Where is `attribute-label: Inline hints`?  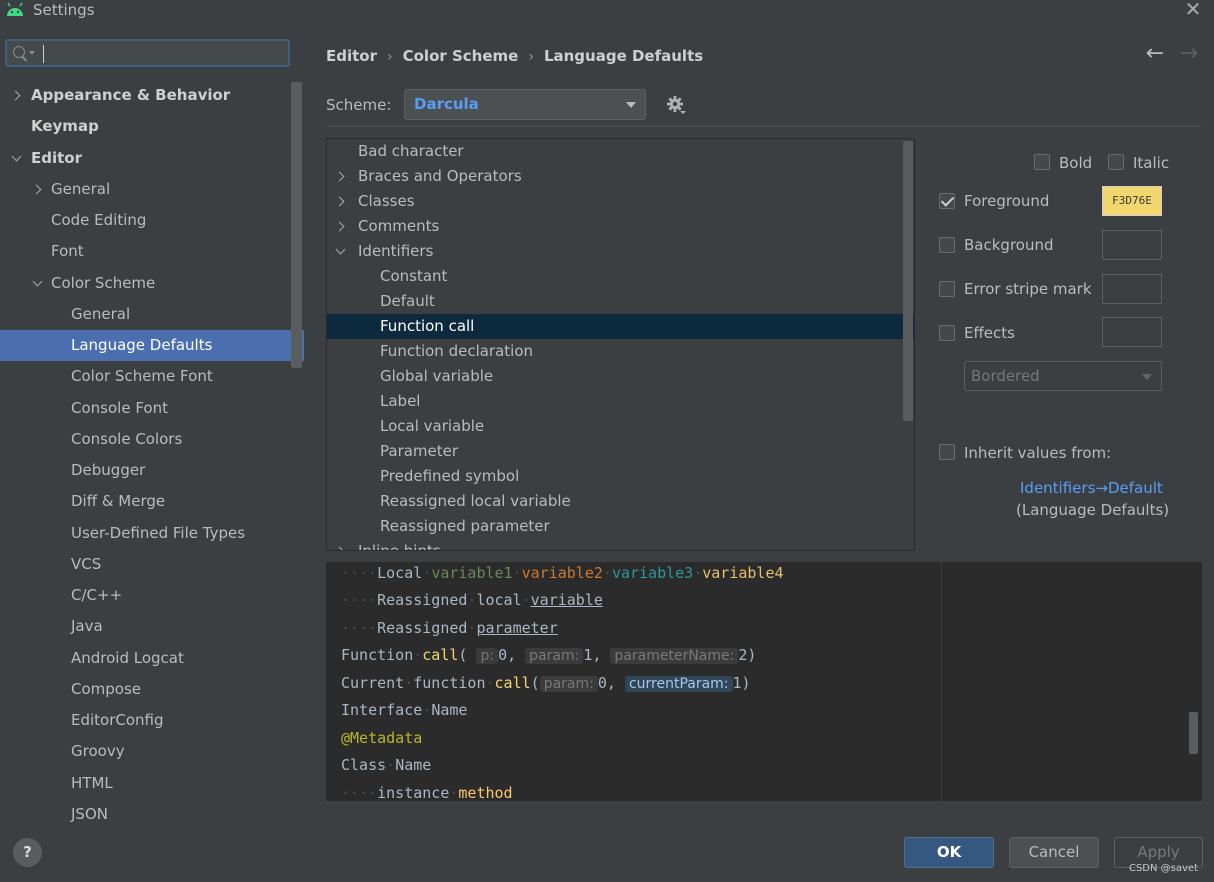
attribute-label: Inline hints is located at coordinates (399, 546).